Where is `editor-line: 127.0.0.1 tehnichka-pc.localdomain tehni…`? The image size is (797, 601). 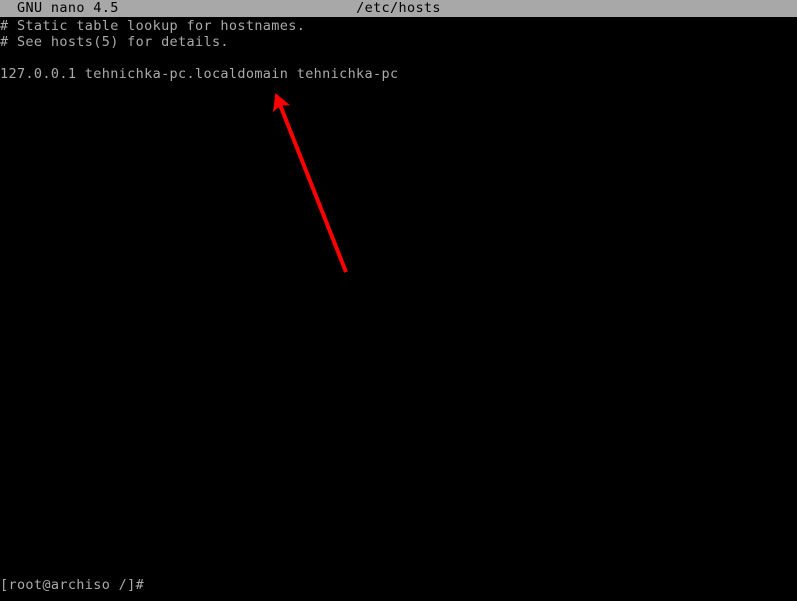 editor-line: 127.0.0.1 tehnichka-pc.localdomain tehni… is located at coordinates (199, 74).